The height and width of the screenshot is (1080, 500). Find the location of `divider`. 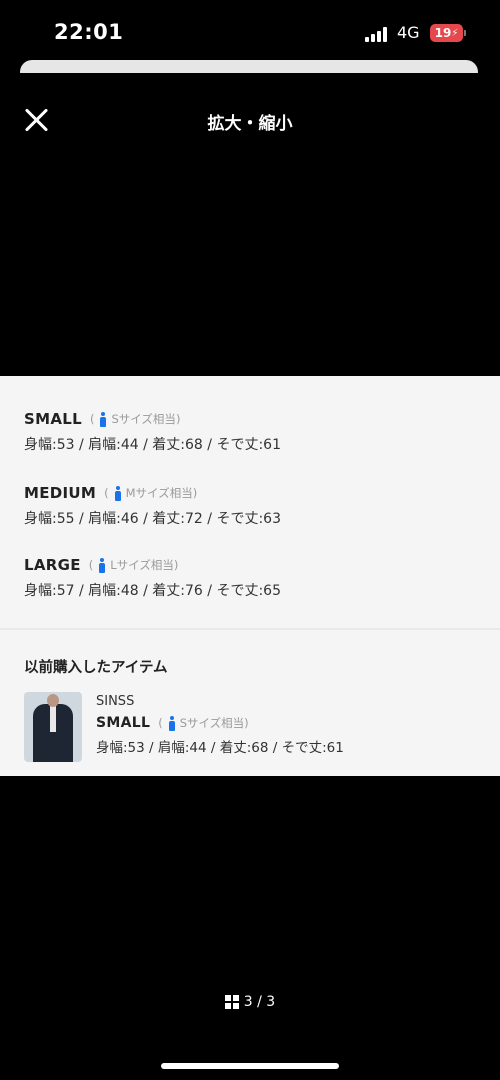

divider is located at coordinates (250, 629).